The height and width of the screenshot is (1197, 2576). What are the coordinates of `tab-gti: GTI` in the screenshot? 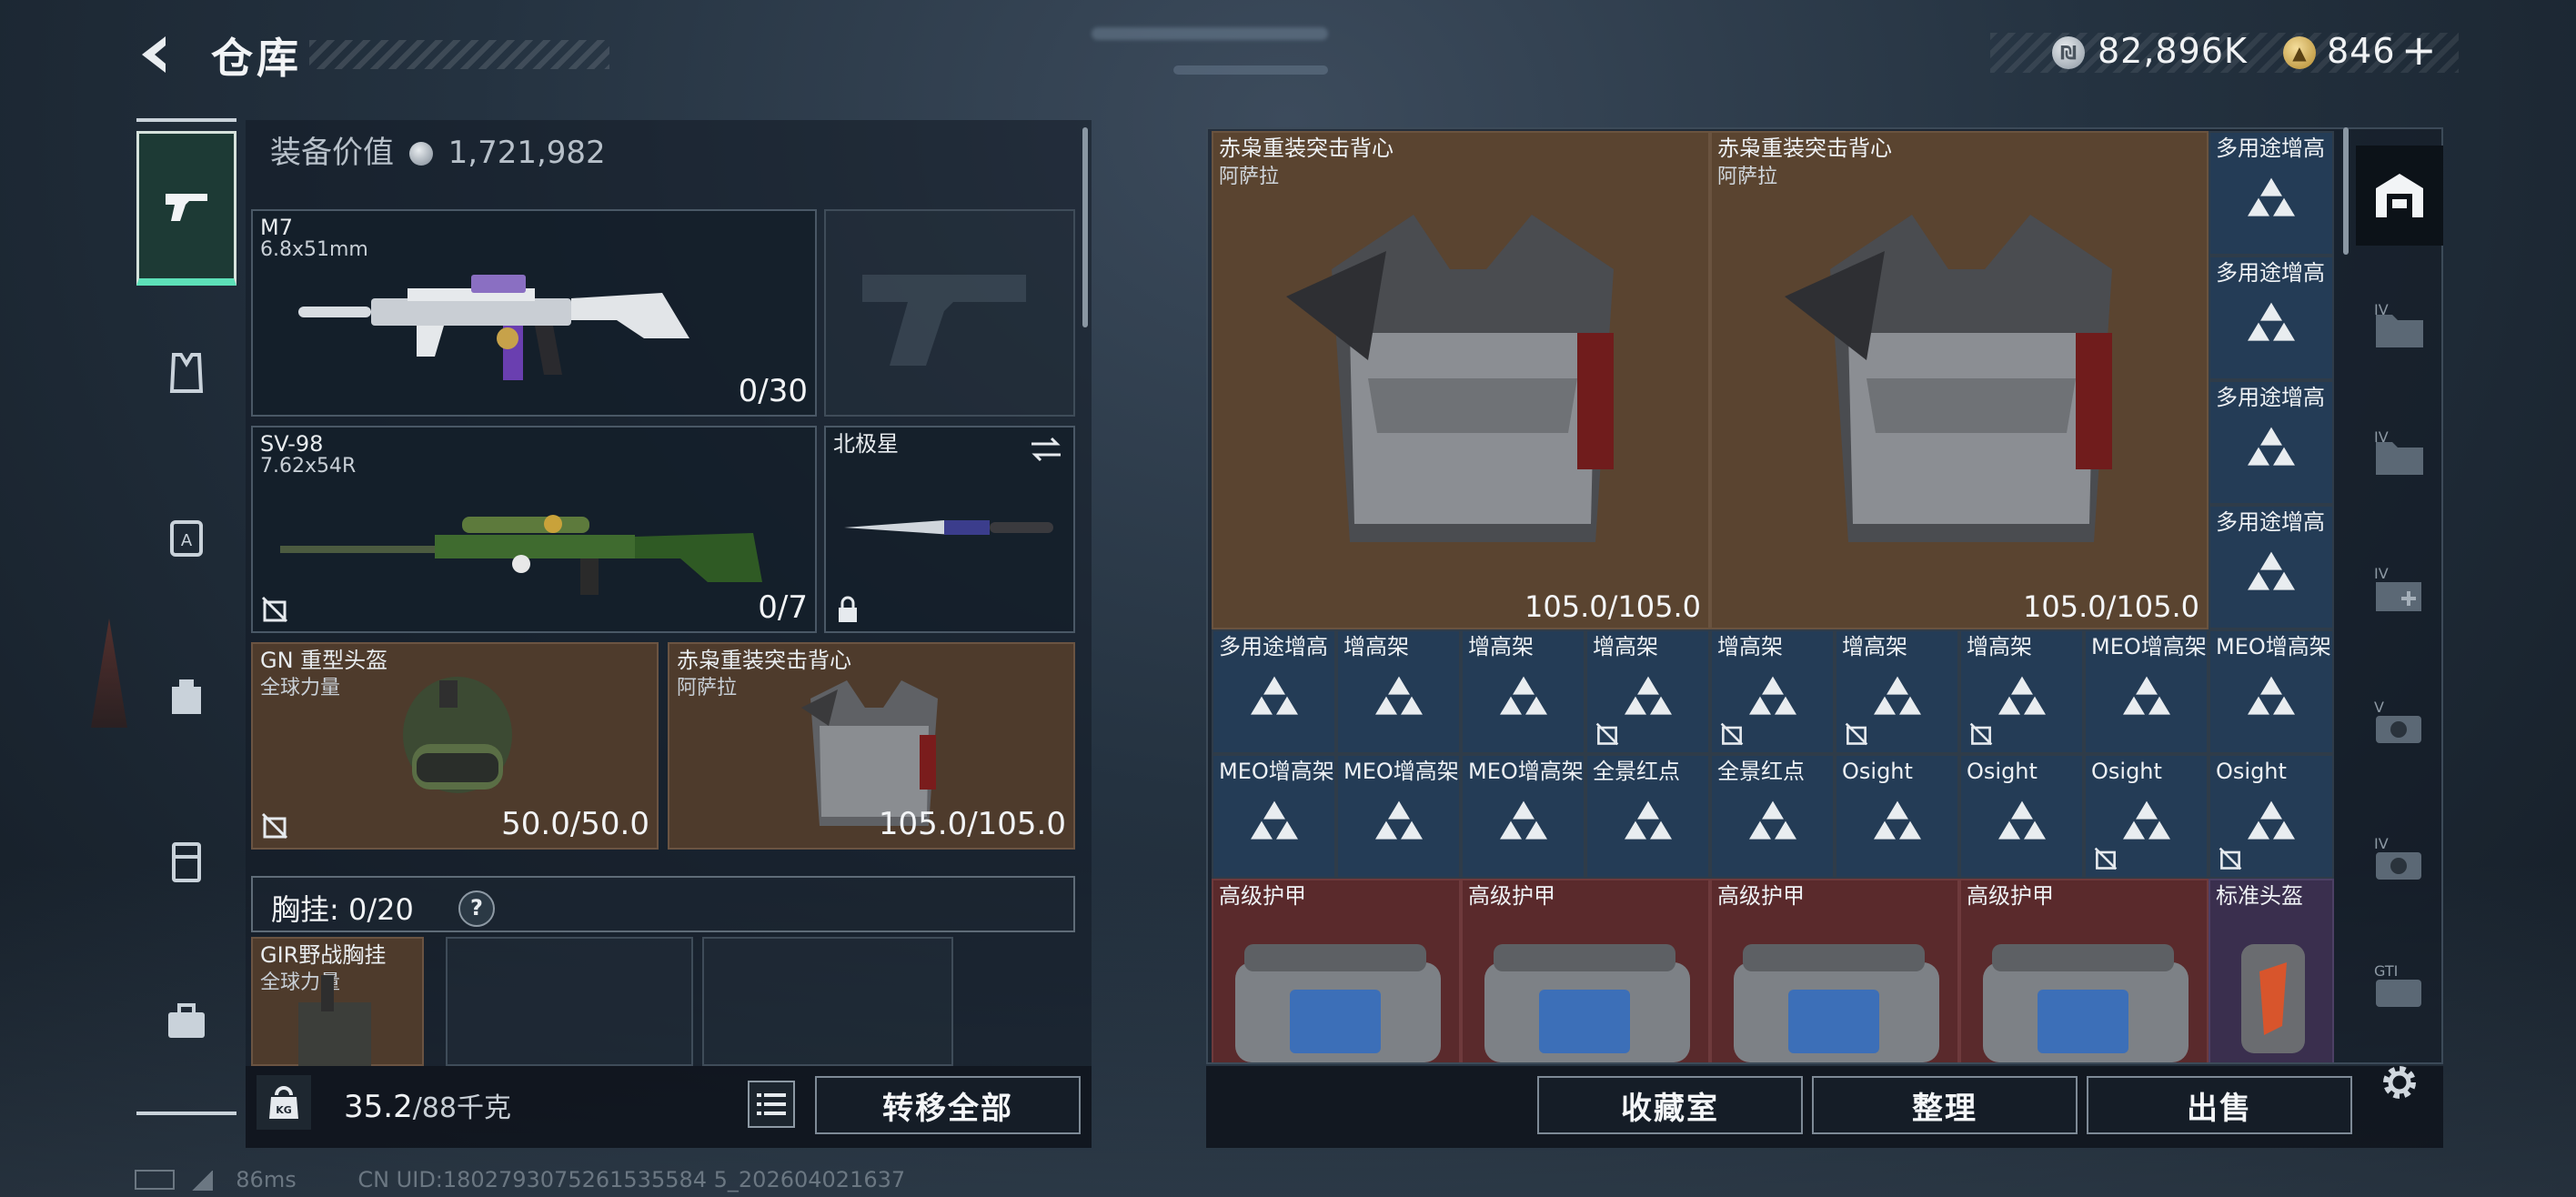 It's located at (2399, 987).